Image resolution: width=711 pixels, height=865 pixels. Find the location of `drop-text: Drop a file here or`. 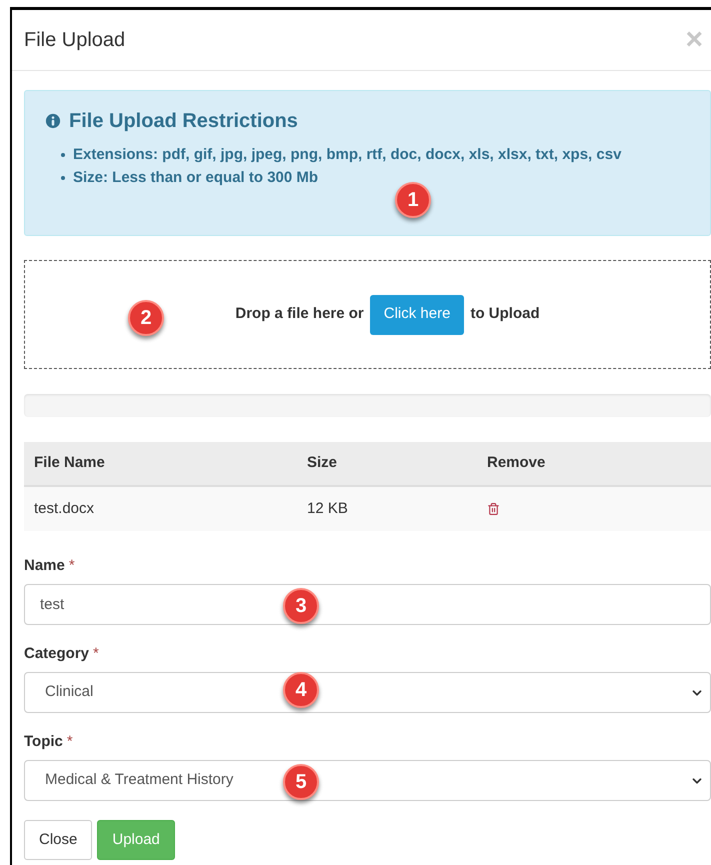

drop-text: Drop a file here or is located at coordinates (299, 314).